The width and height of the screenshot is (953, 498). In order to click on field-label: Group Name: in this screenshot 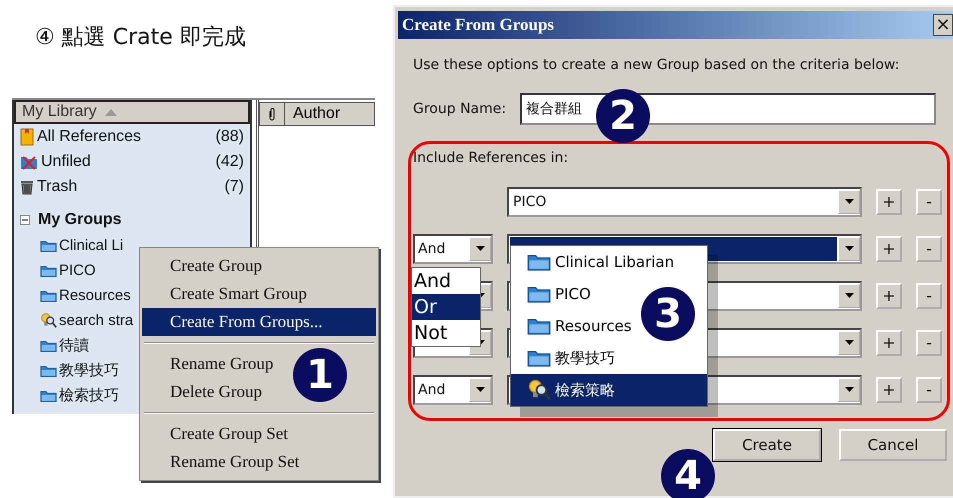, I will do `click(459, 109)`.